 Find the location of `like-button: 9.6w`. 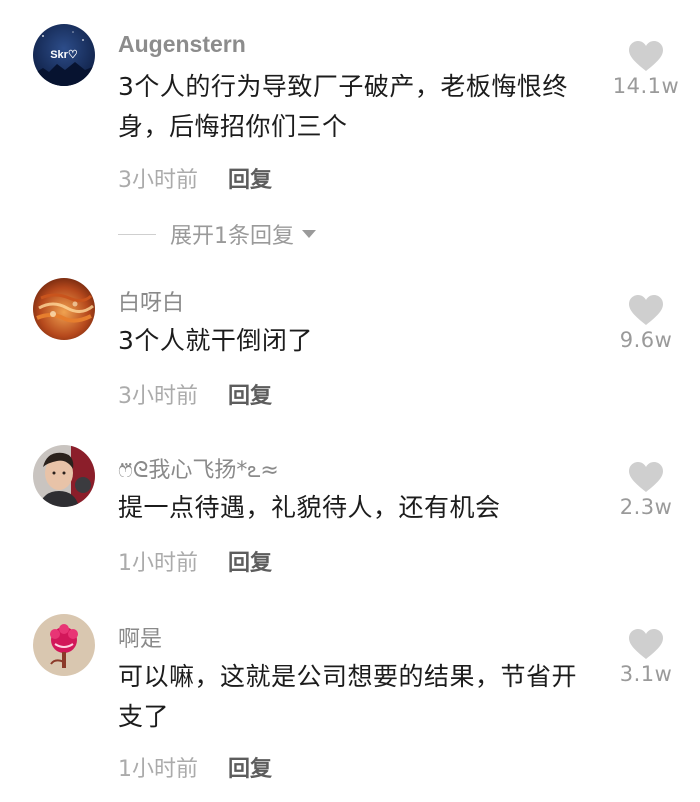

like-button: 9.6w is located at coordinates (646, 323).